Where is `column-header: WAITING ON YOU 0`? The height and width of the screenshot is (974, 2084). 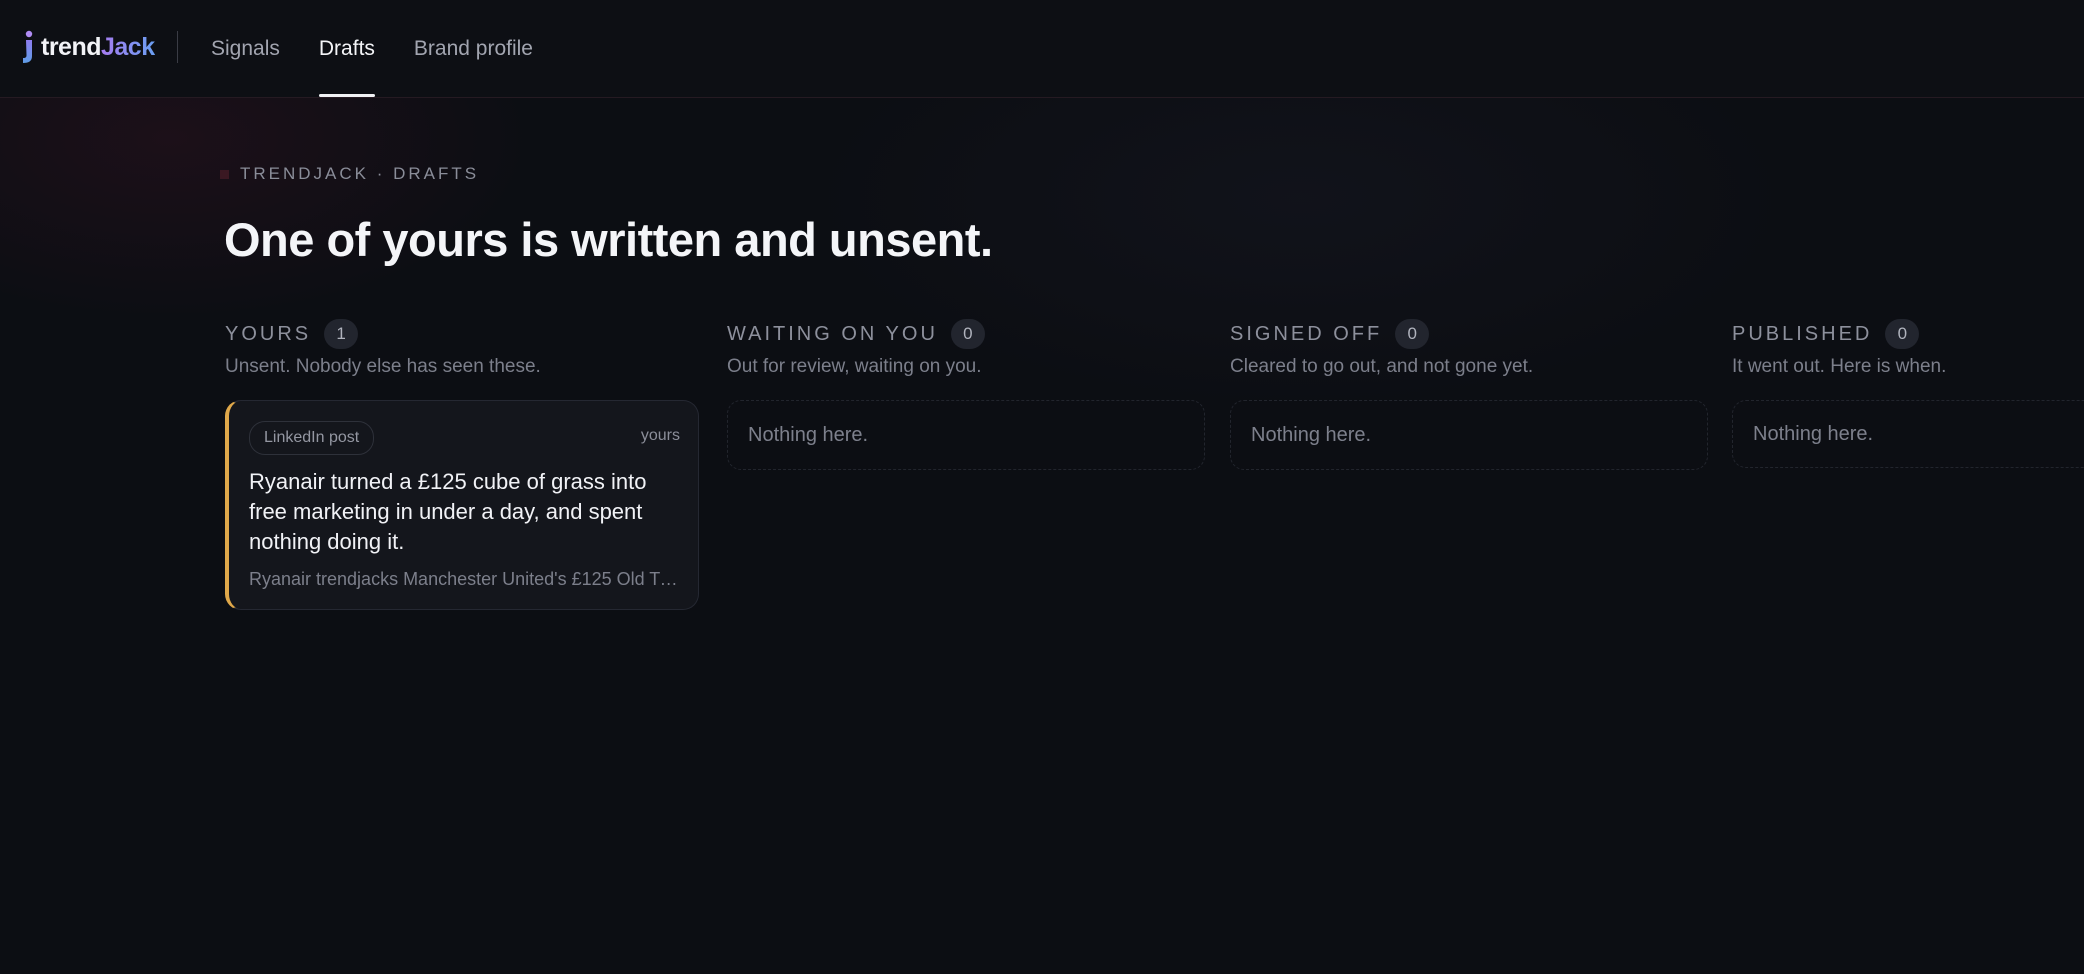 column-header: WAITING ON YOU 0 is located at coordinates (966, 334).